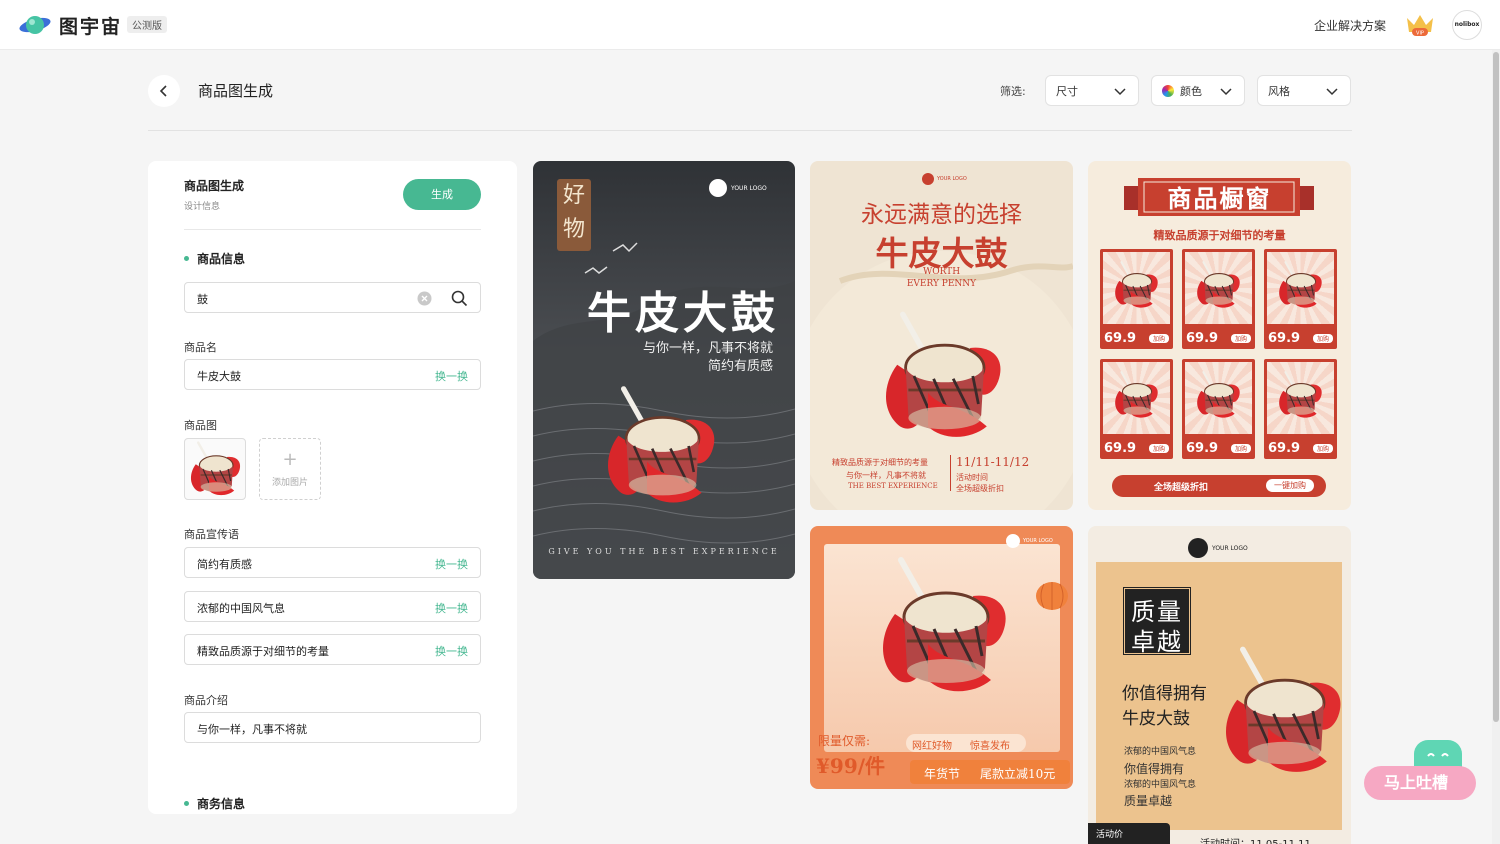  I want to click on style-filter-label: 风格, so click(1279, 91).